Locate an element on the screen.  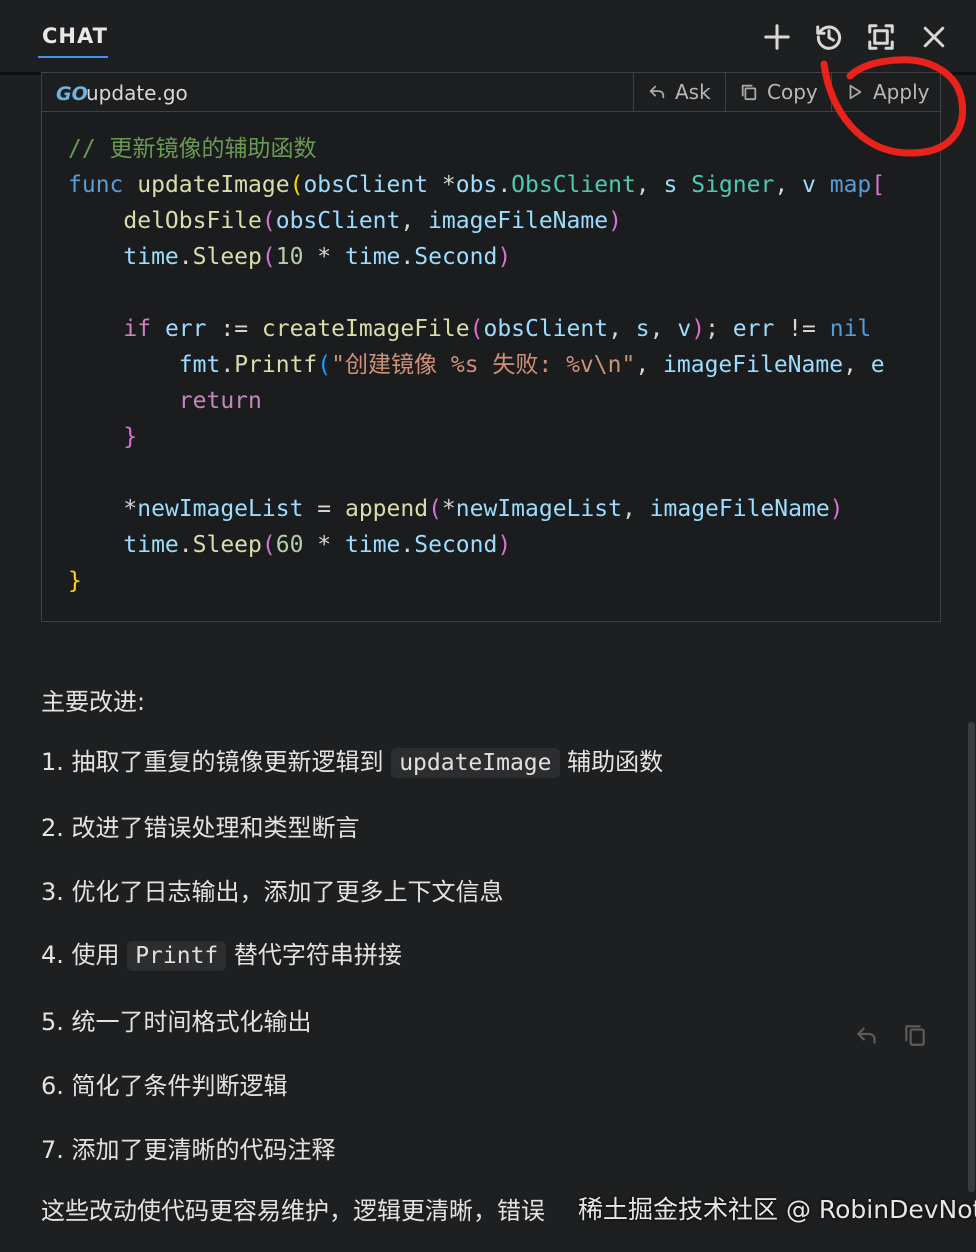
code-format-string: 创建镜像 %s 失败: %v\n is located at coordinates (483, 365).